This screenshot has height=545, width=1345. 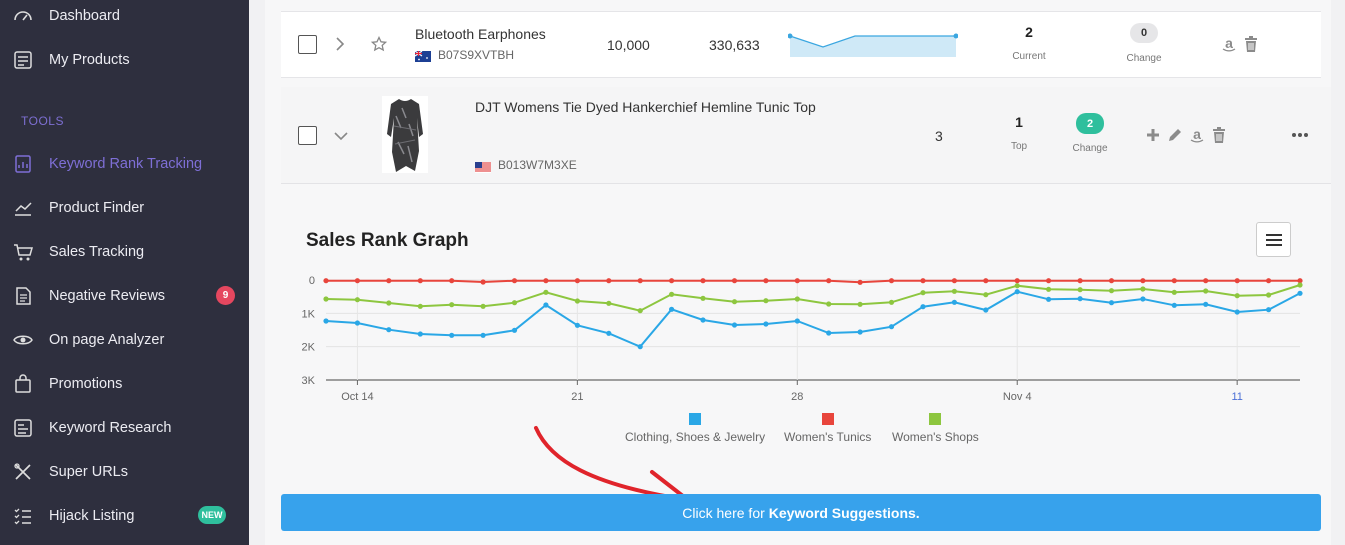 I want to click on star-icon, so click(x=379, y=46).